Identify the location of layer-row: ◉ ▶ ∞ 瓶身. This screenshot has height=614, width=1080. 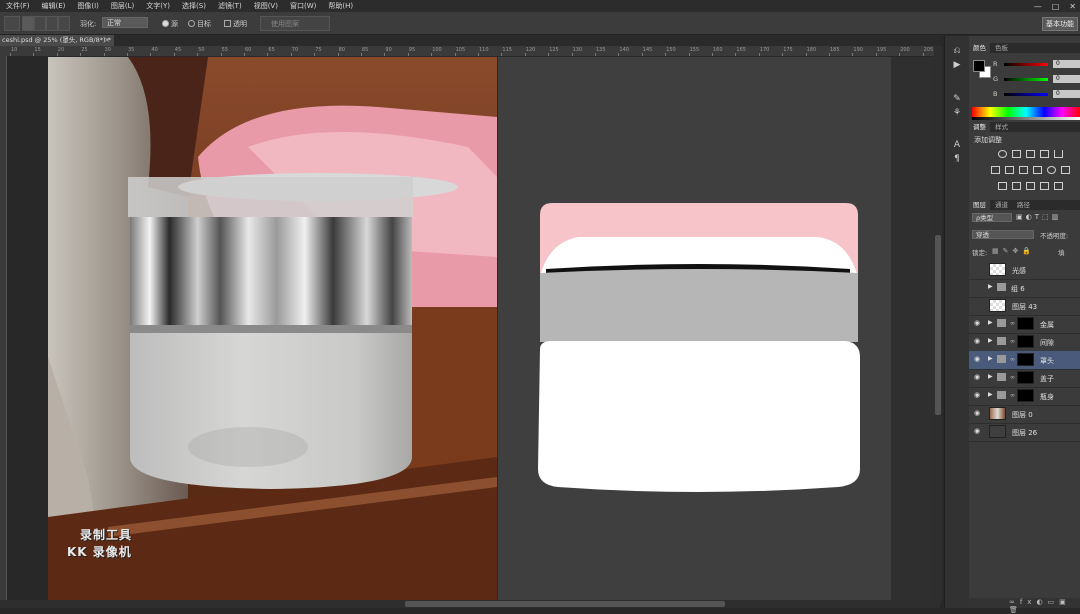
(1024, 396).